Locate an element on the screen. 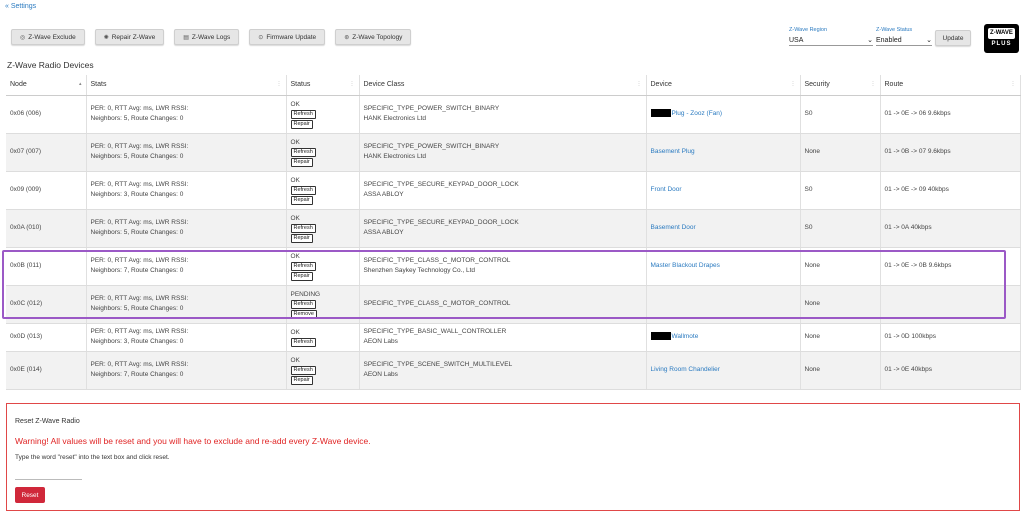 The image size is (1024, 516). region-select: Z-Wave Region USA ⌄ is located at coordinates (831, 36).